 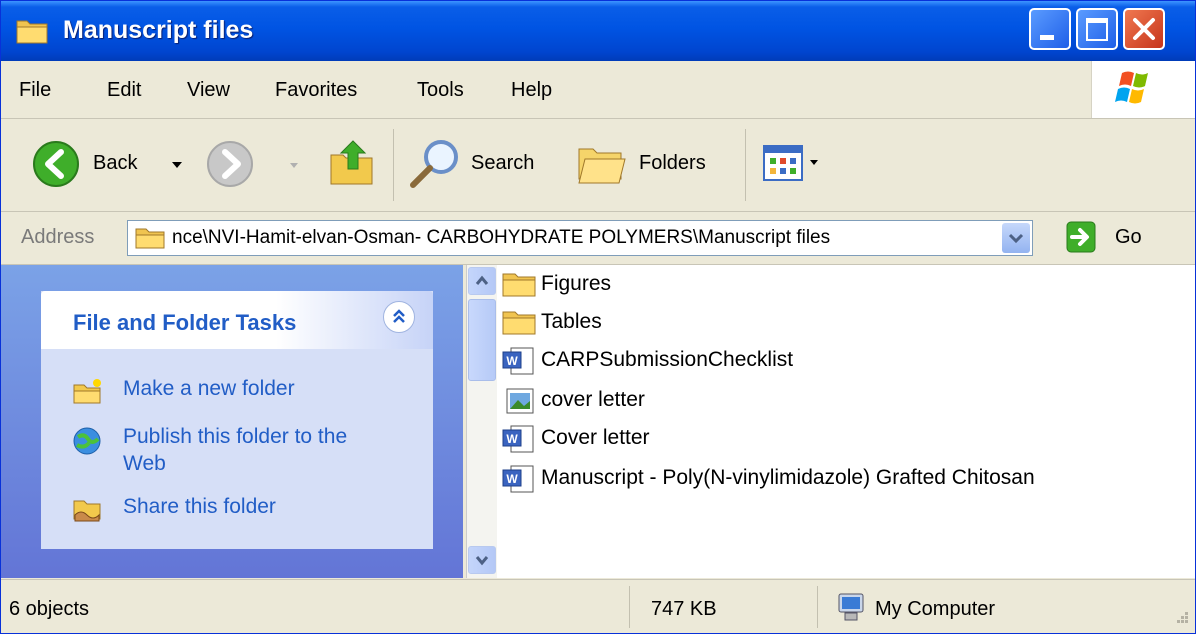 I want to click on chevron-up-icon, so click(x=482, y=280).